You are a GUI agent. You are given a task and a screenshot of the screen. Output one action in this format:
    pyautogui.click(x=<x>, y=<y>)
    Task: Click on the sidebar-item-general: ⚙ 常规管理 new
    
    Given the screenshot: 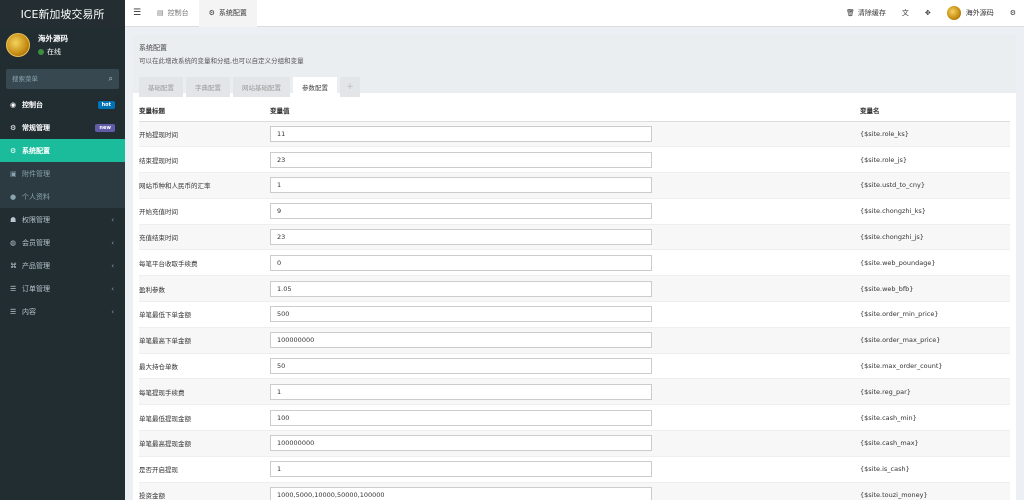 What is the action you would take?
    pyautogui.click(x=62, y=127)
    